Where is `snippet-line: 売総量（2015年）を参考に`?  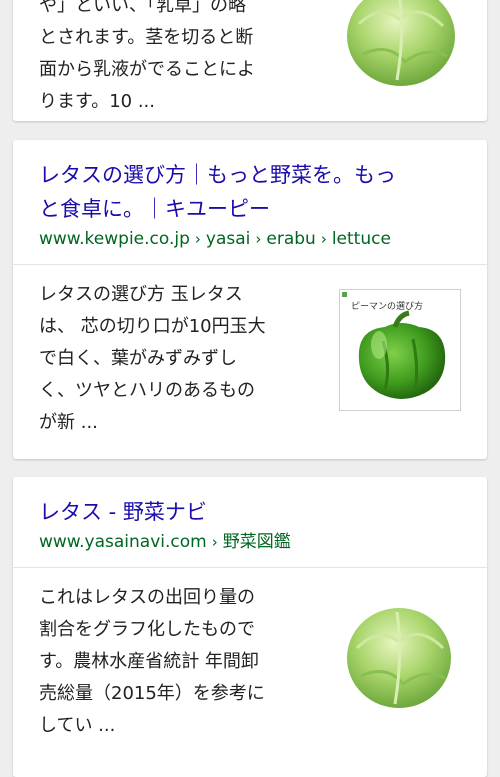
snippet-line: 売総量（2015年）を参考に is located at coordinates (152, 693).